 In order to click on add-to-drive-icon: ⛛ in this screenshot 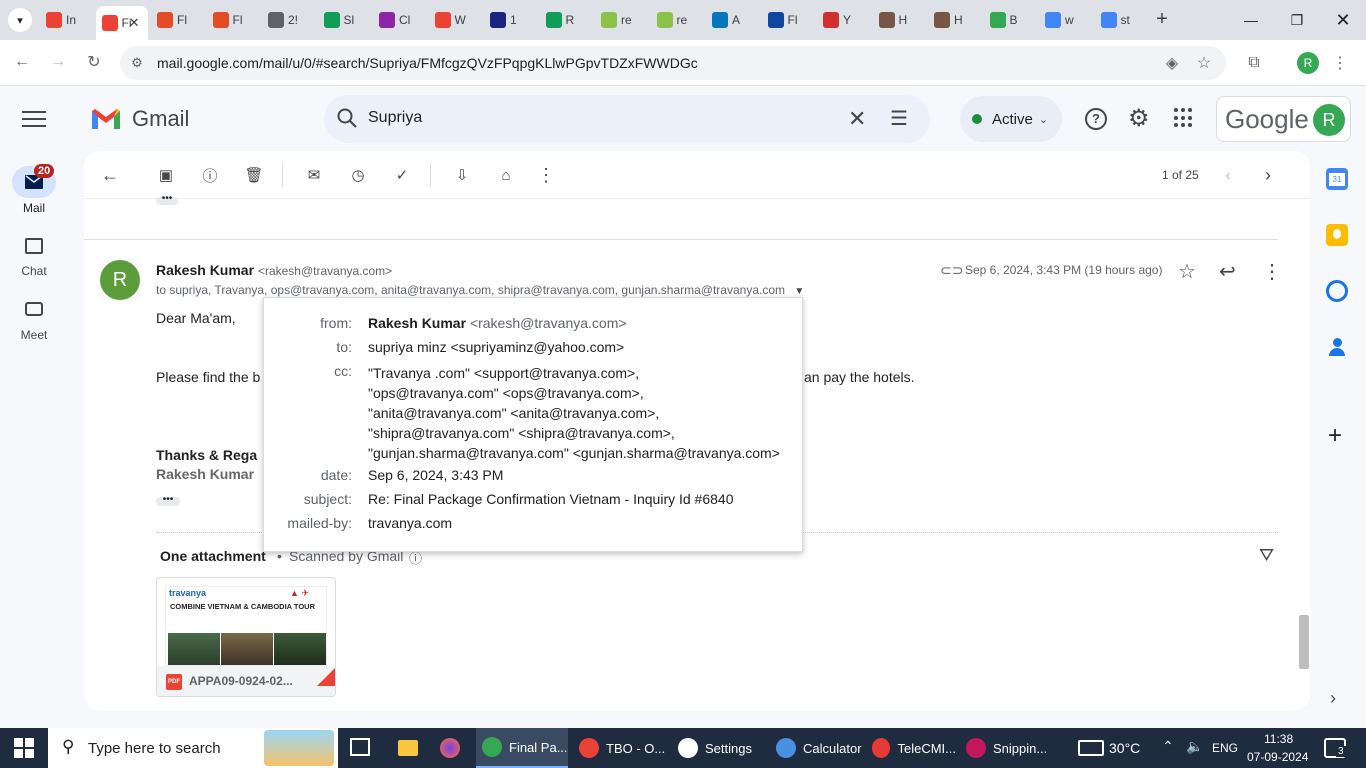, I will do `click(1266, 555)`.